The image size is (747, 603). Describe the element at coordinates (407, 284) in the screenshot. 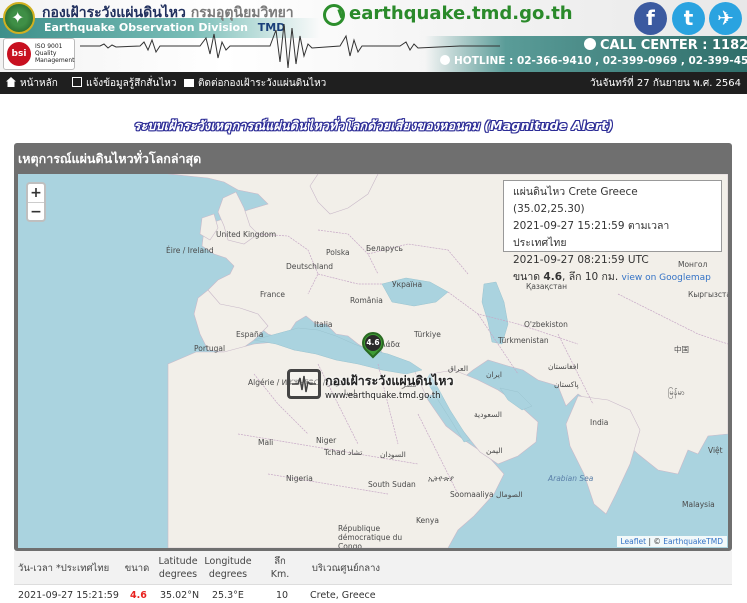

I see `map-label-ukraine: Україна` at that location.